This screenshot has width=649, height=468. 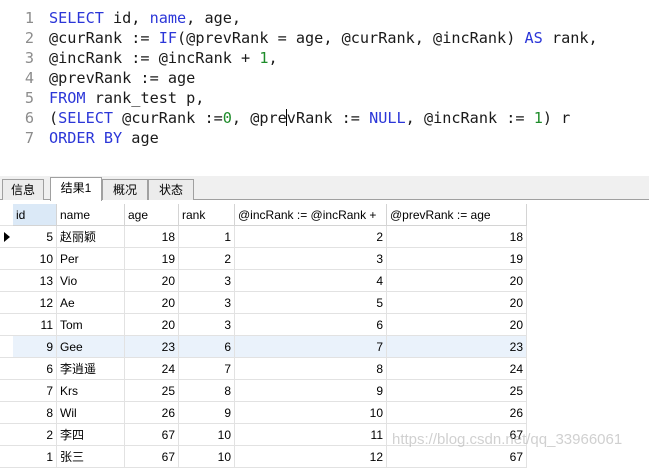 I want to click on current-row-indicator, so click(x=6, y=237).